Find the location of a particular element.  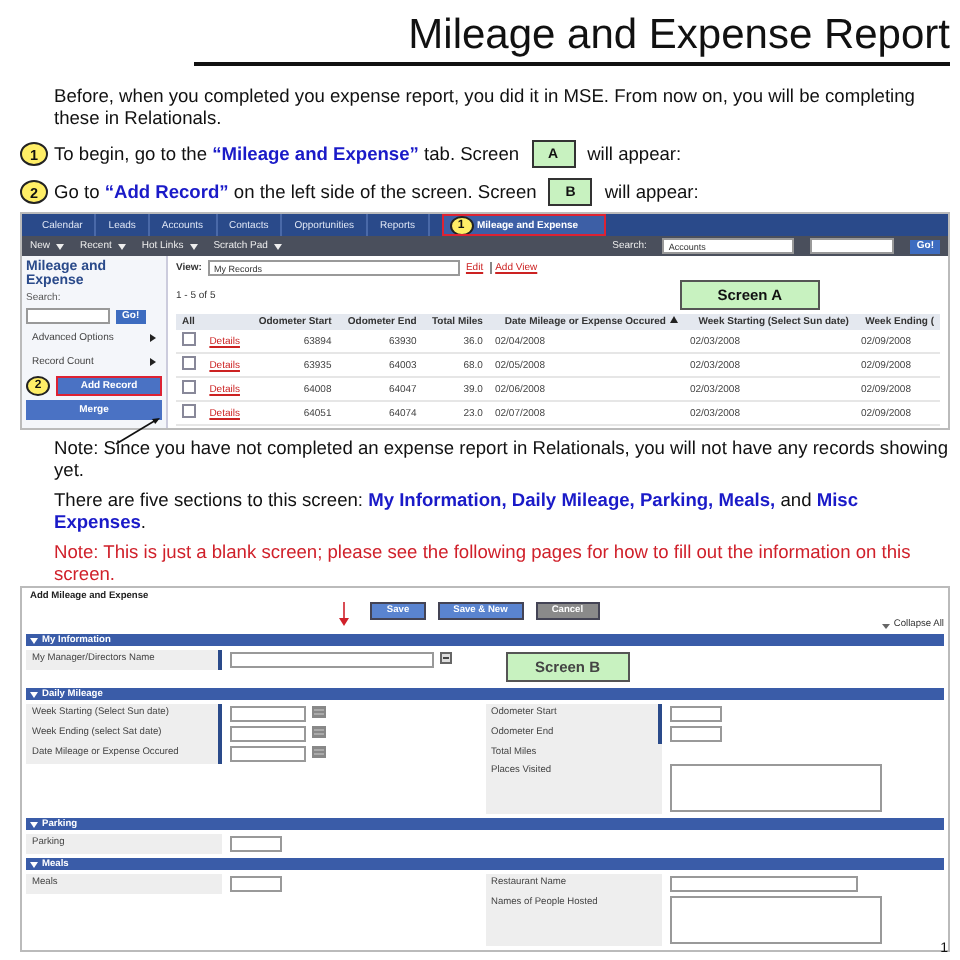

step-text: To begin, go to the “Mileage and Expense” tab. Screen is located at coordinates (287, 154).